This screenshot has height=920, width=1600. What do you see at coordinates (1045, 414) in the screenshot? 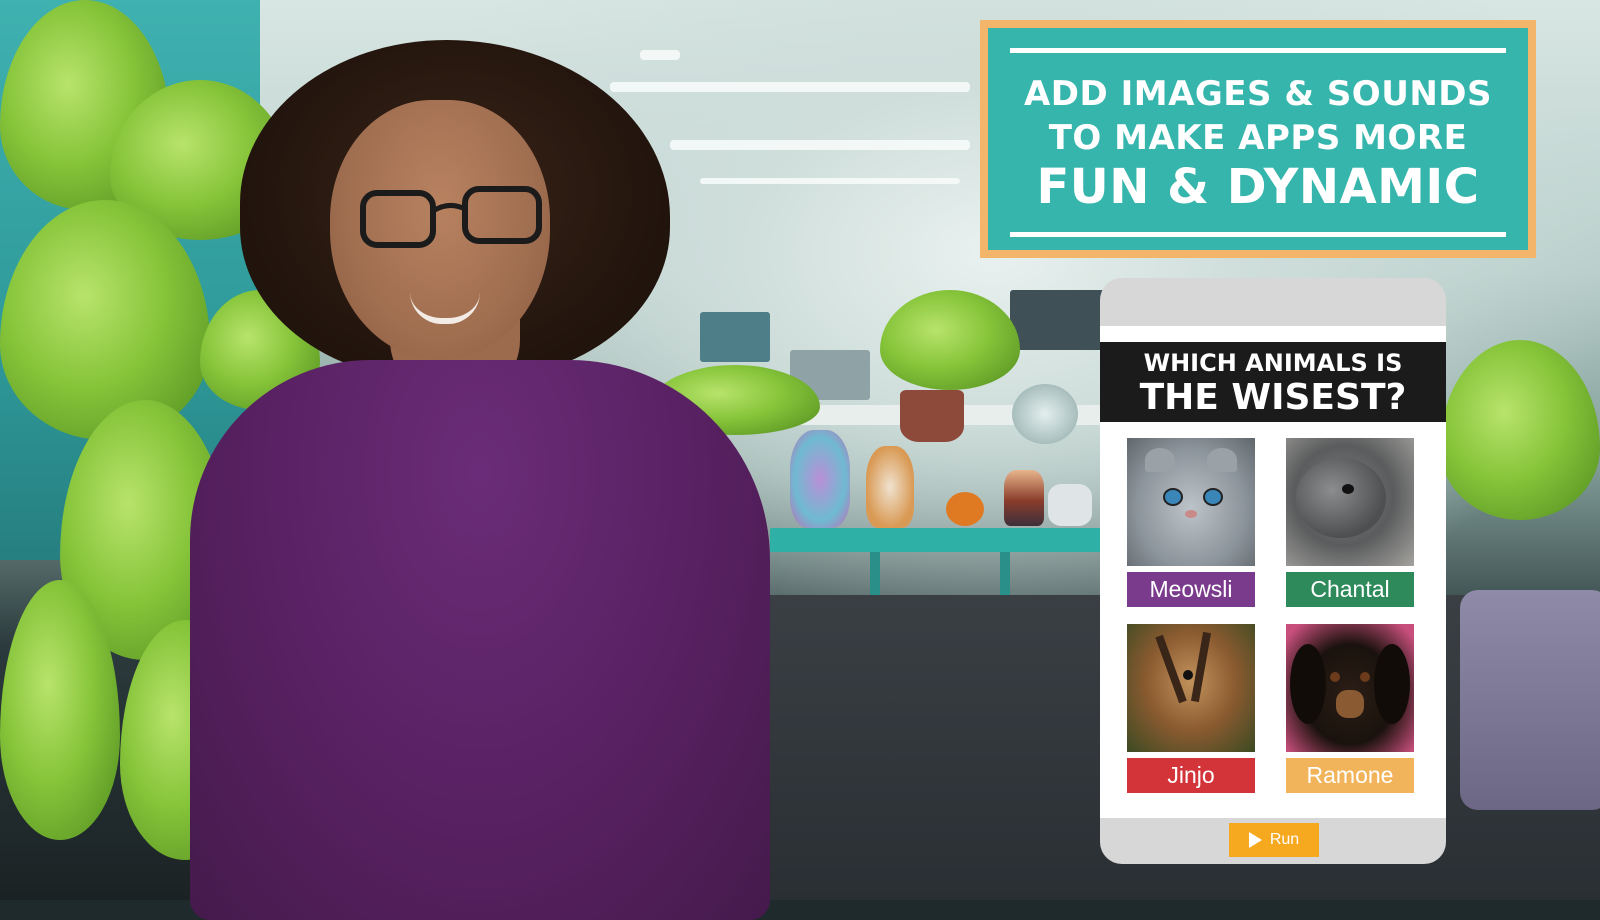
I see `terrarium` at bounding box center [1045, 414].